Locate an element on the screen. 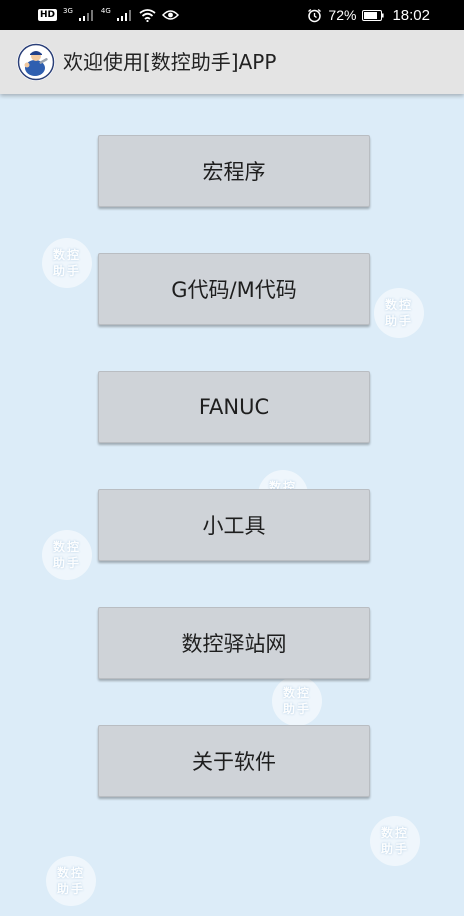  small-tools-button: 小工具 is located at coordinates (234, 525).